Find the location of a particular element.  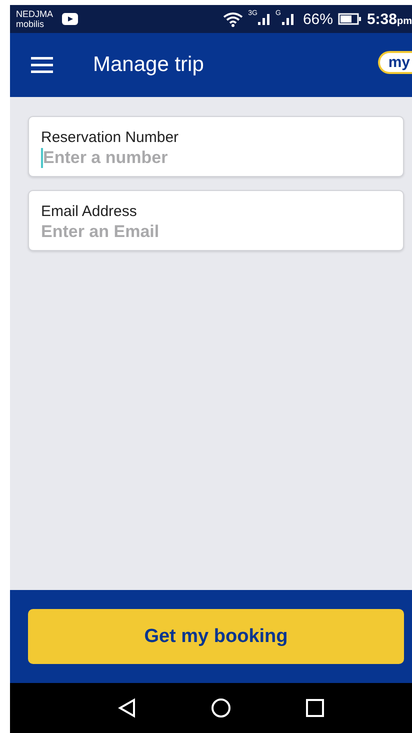

profile-logo: my is located at coordinates (395, 62).